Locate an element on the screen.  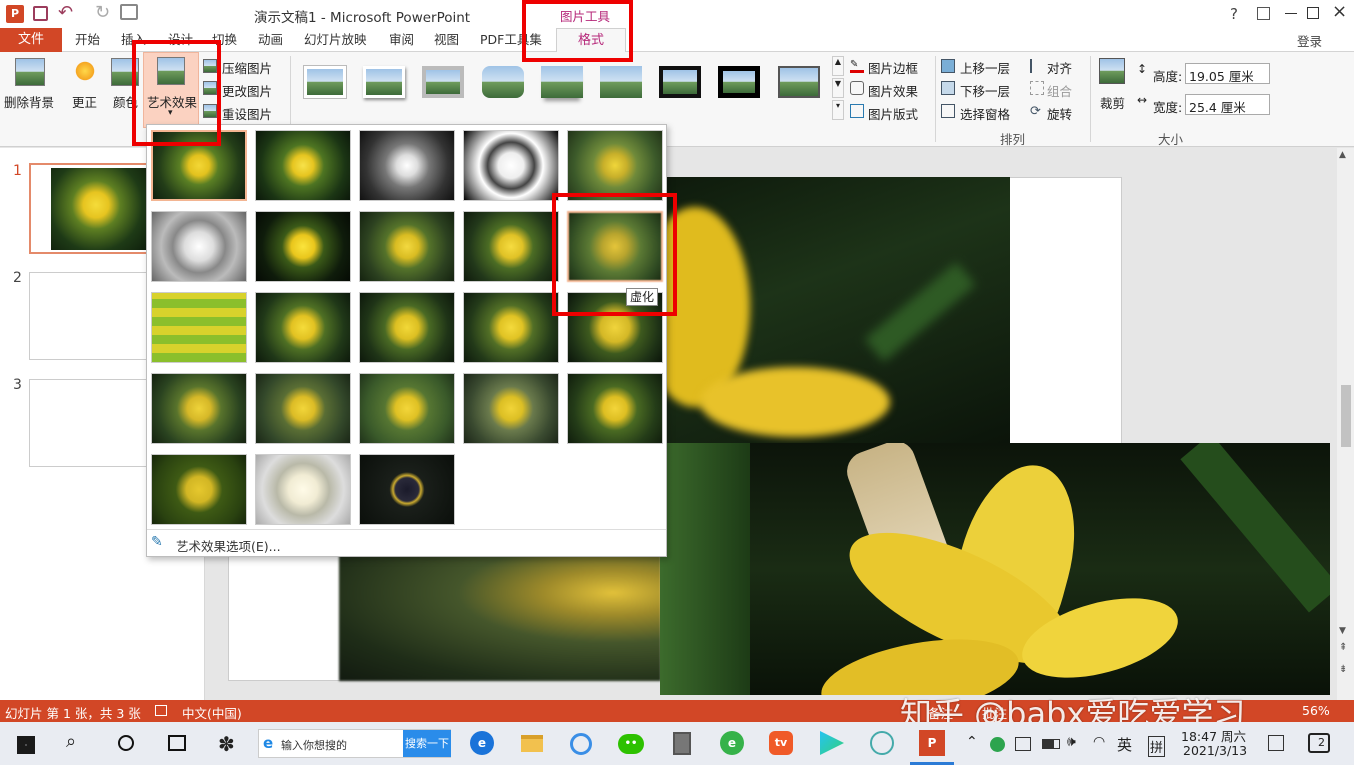
zoom-level: 56% is located at coordinates (1316, 710).